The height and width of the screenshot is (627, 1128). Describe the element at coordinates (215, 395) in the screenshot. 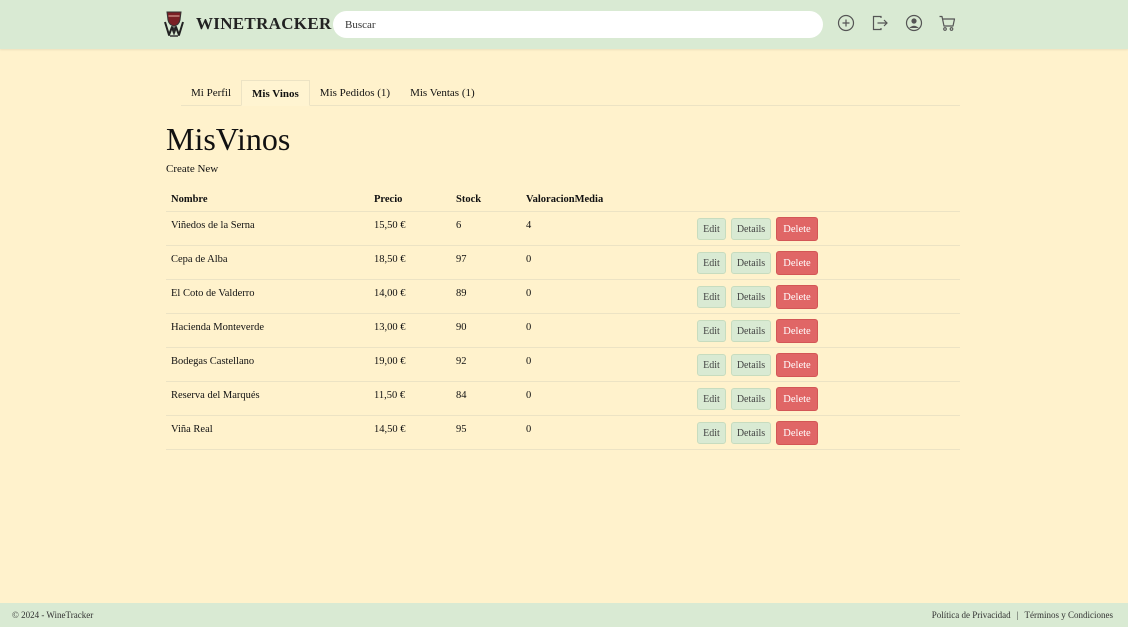

I see `cell-nombre: Reserva del Marqués` at that location.